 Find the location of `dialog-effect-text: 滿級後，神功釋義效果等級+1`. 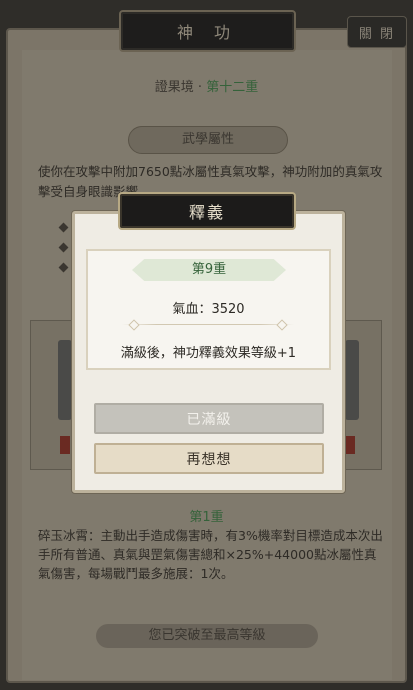

dialog-effect-text: 滿級後，神功釋義效果等級+1 is located at coordinates (208, 353).